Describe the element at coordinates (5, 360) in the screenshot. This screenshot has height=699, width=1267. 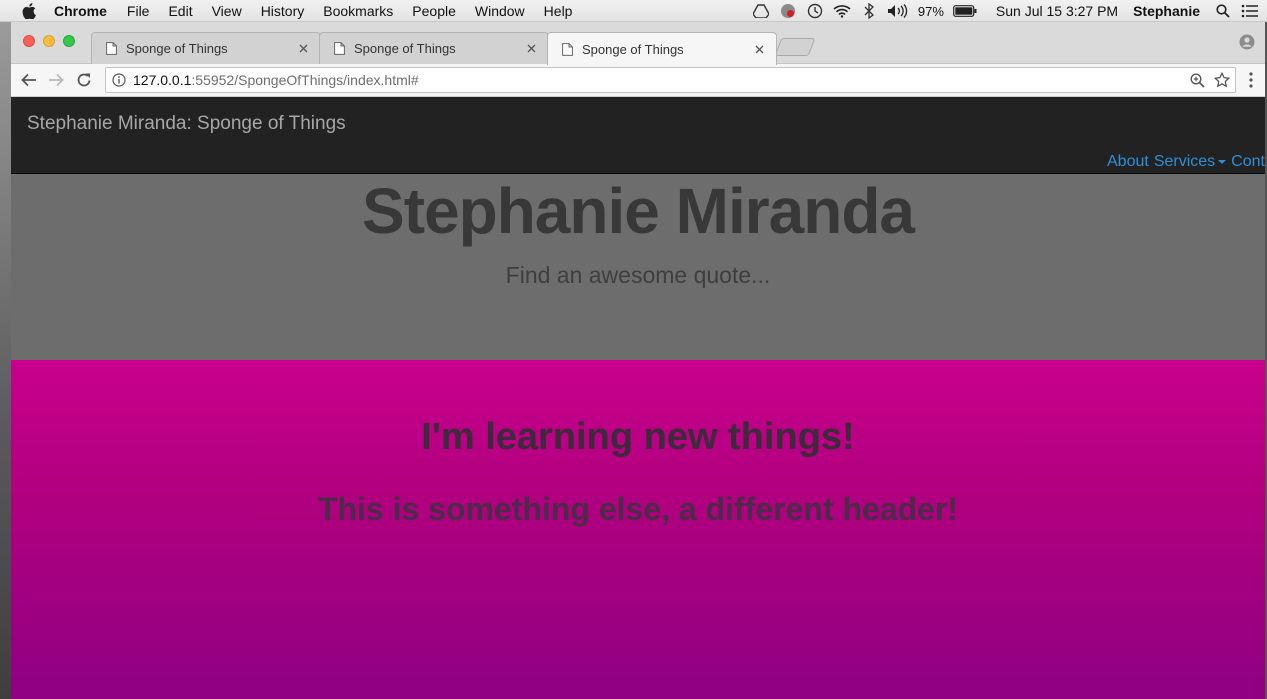
I see `desktop-background` at that location.